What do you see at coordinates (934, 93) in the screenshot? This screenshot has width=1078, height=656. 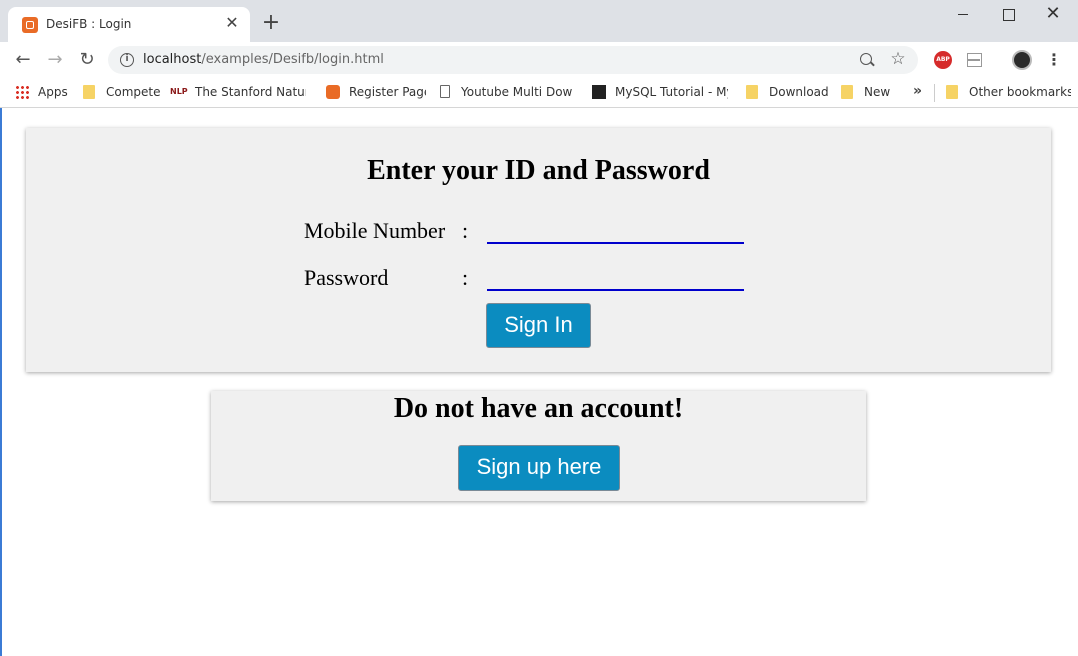 I see `bookmarks-divider` at bounding box center [934, 93].